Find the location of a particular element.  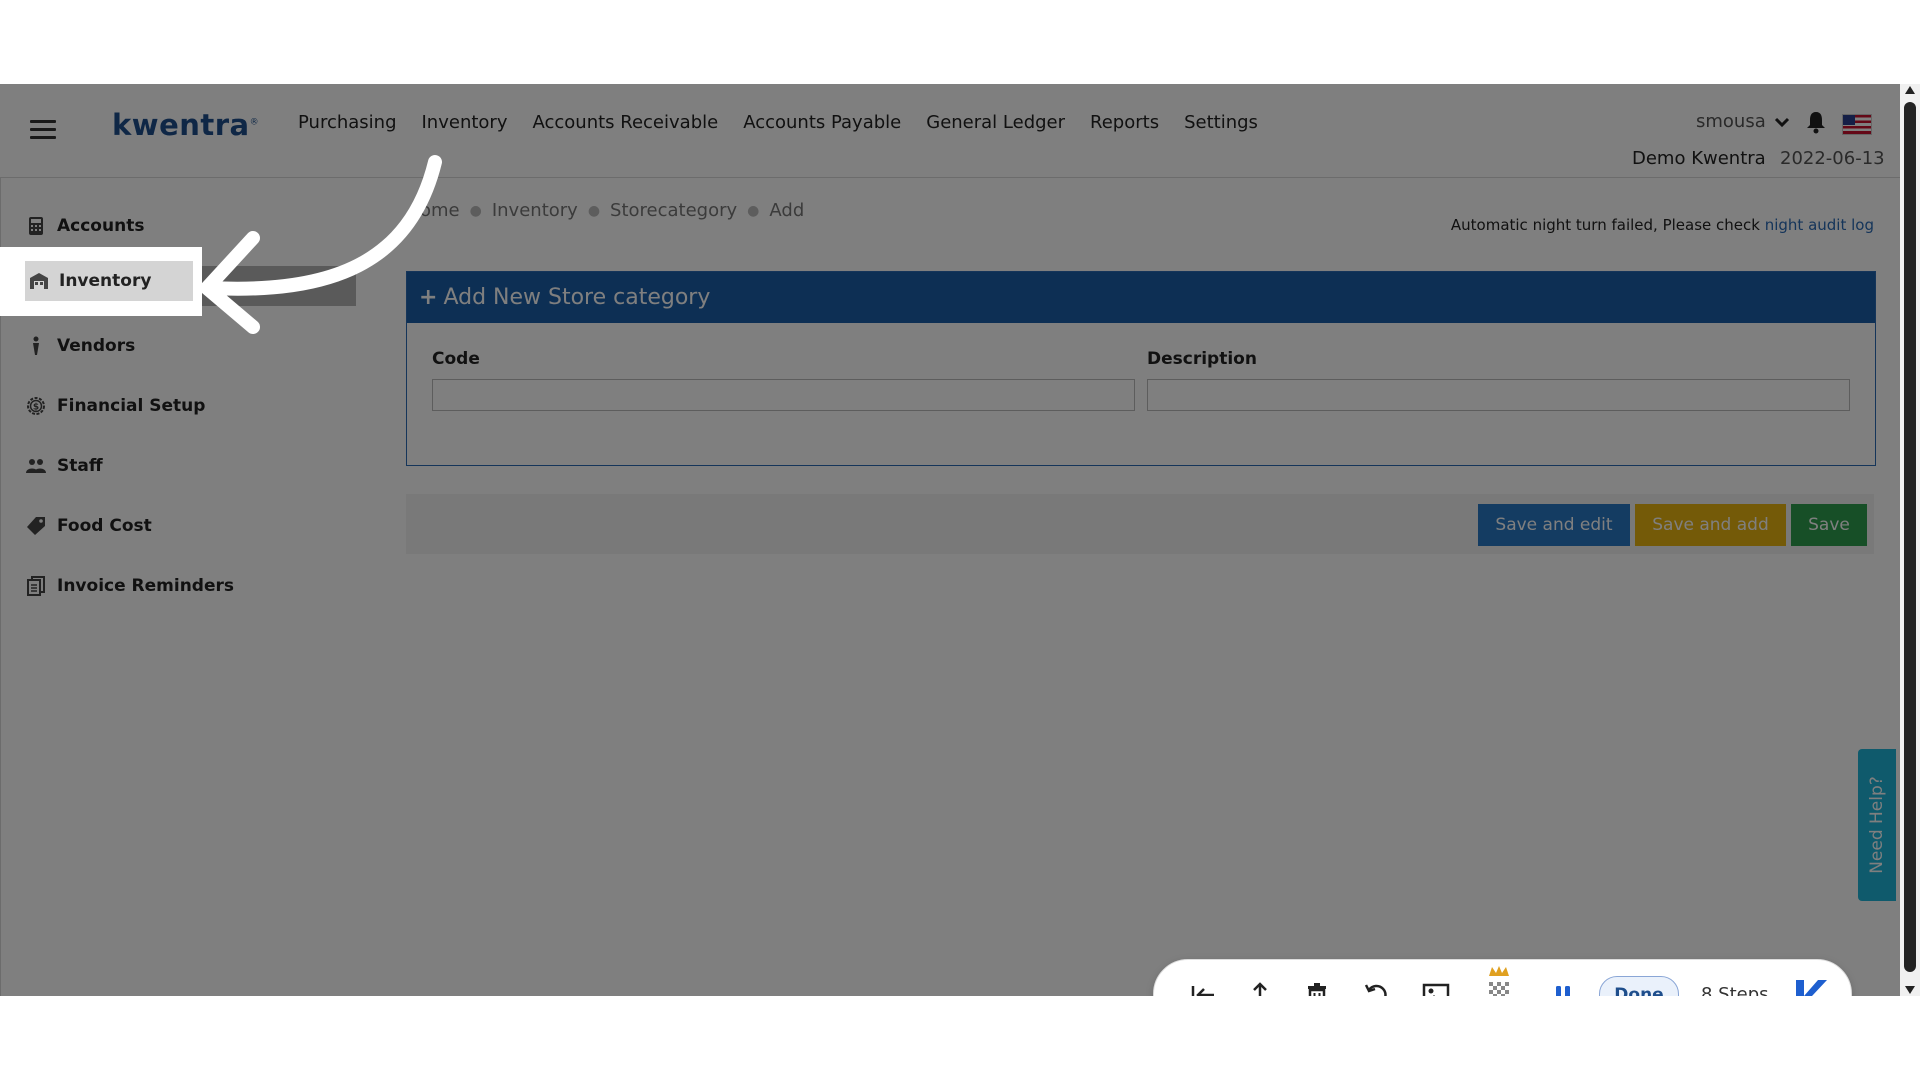

scribe-logo-icon is located at coordinates (1810, 986).